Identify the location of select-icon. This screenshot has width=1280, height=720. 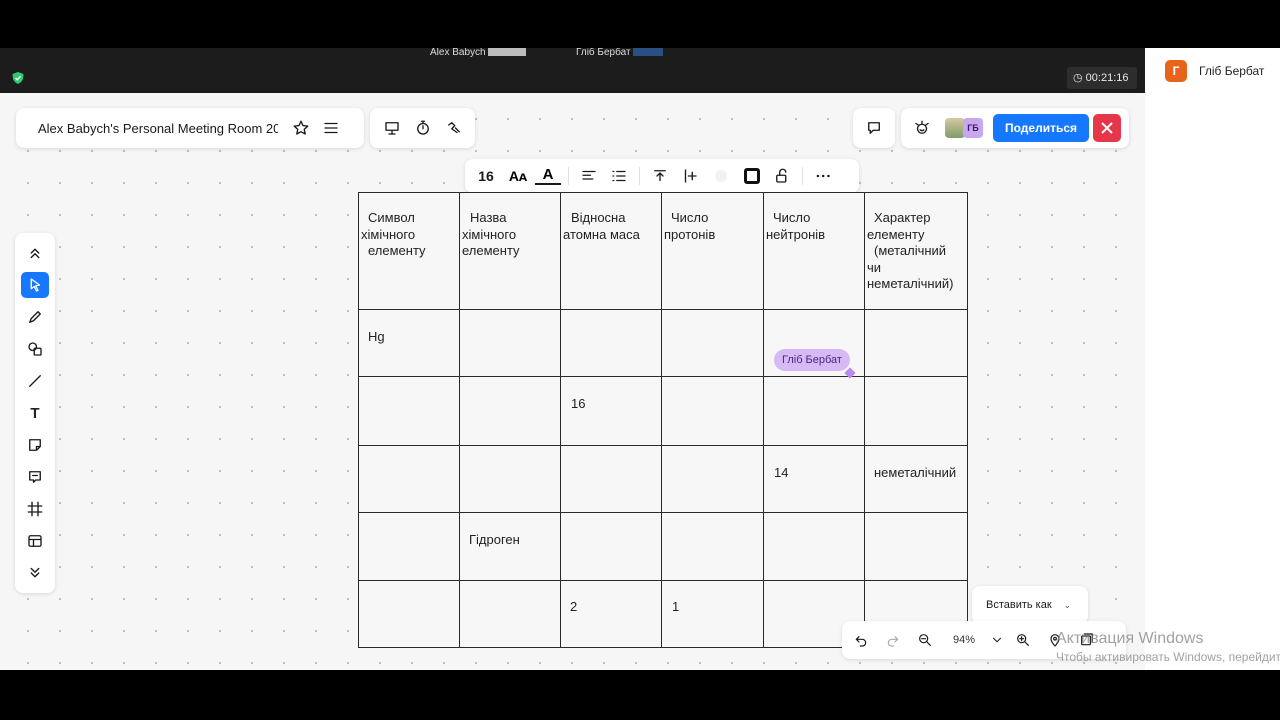
(35, 285).